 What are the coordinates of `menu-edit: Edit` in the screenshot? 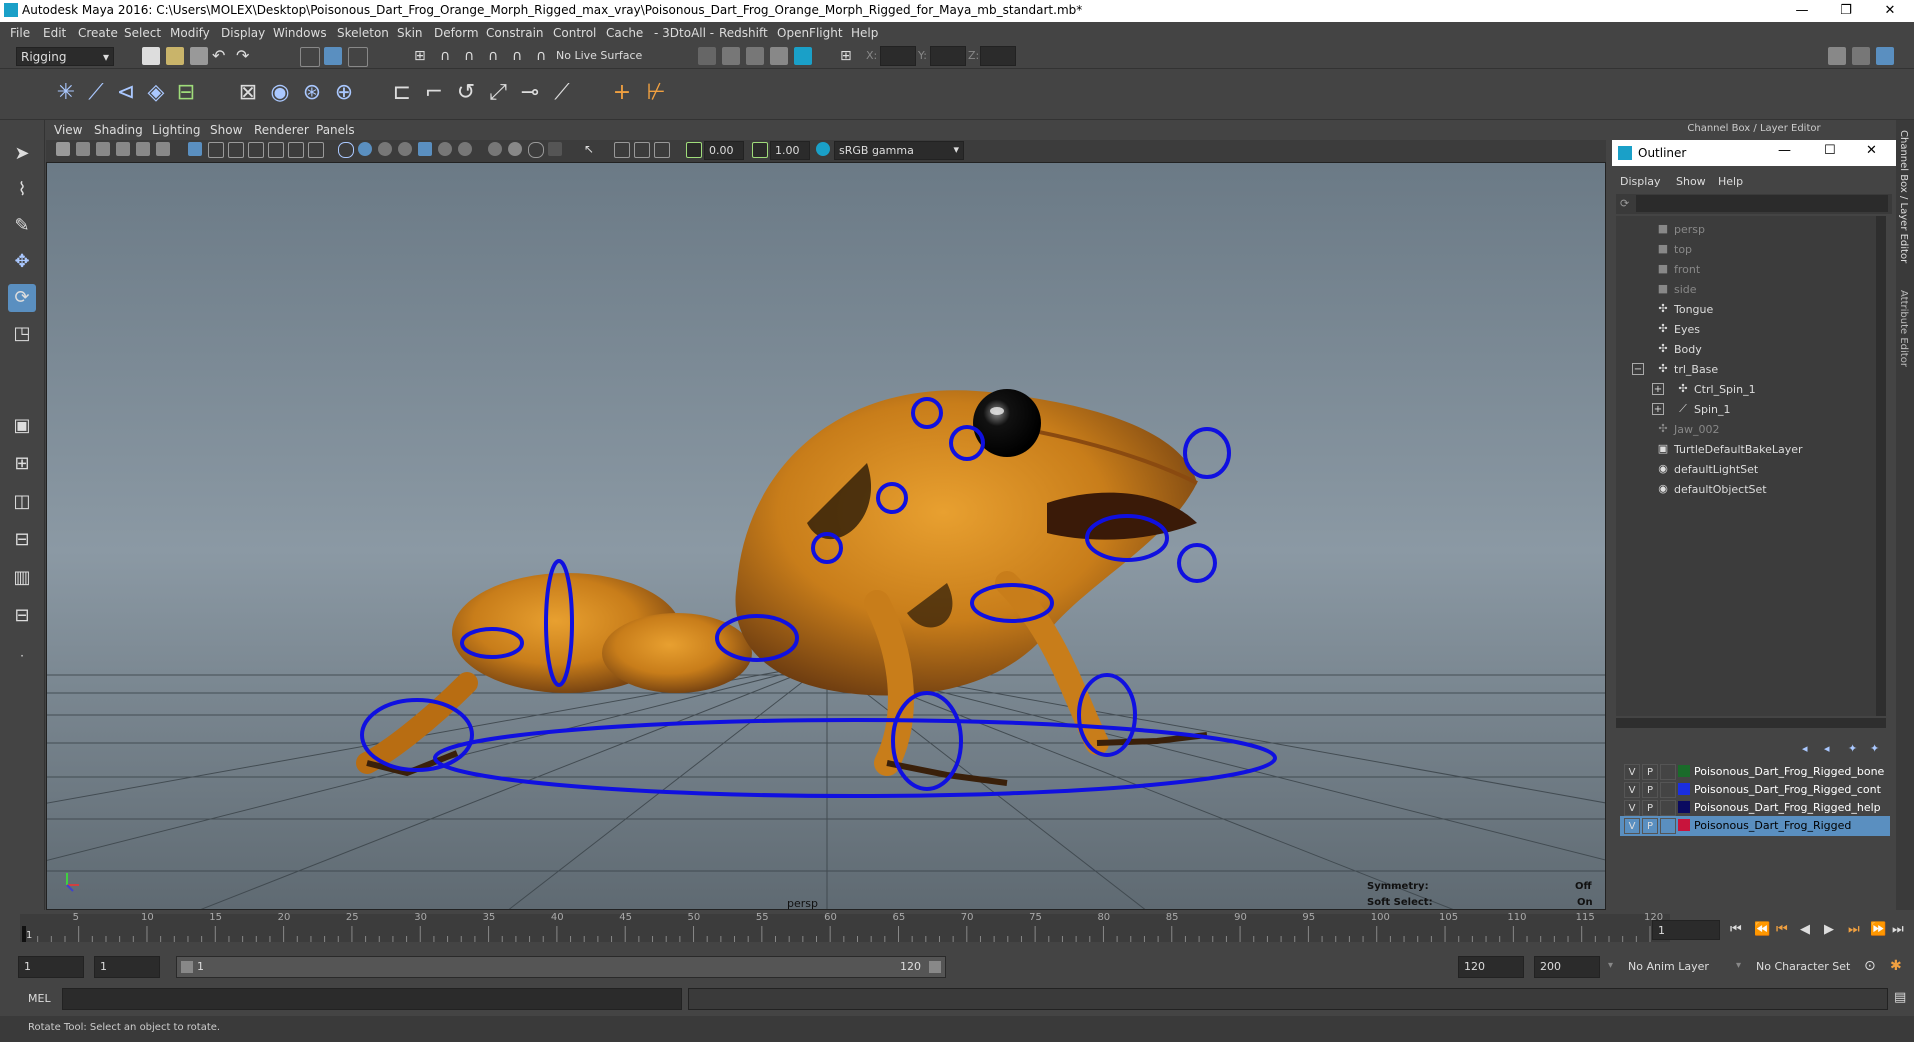 It's located at (54, 33).